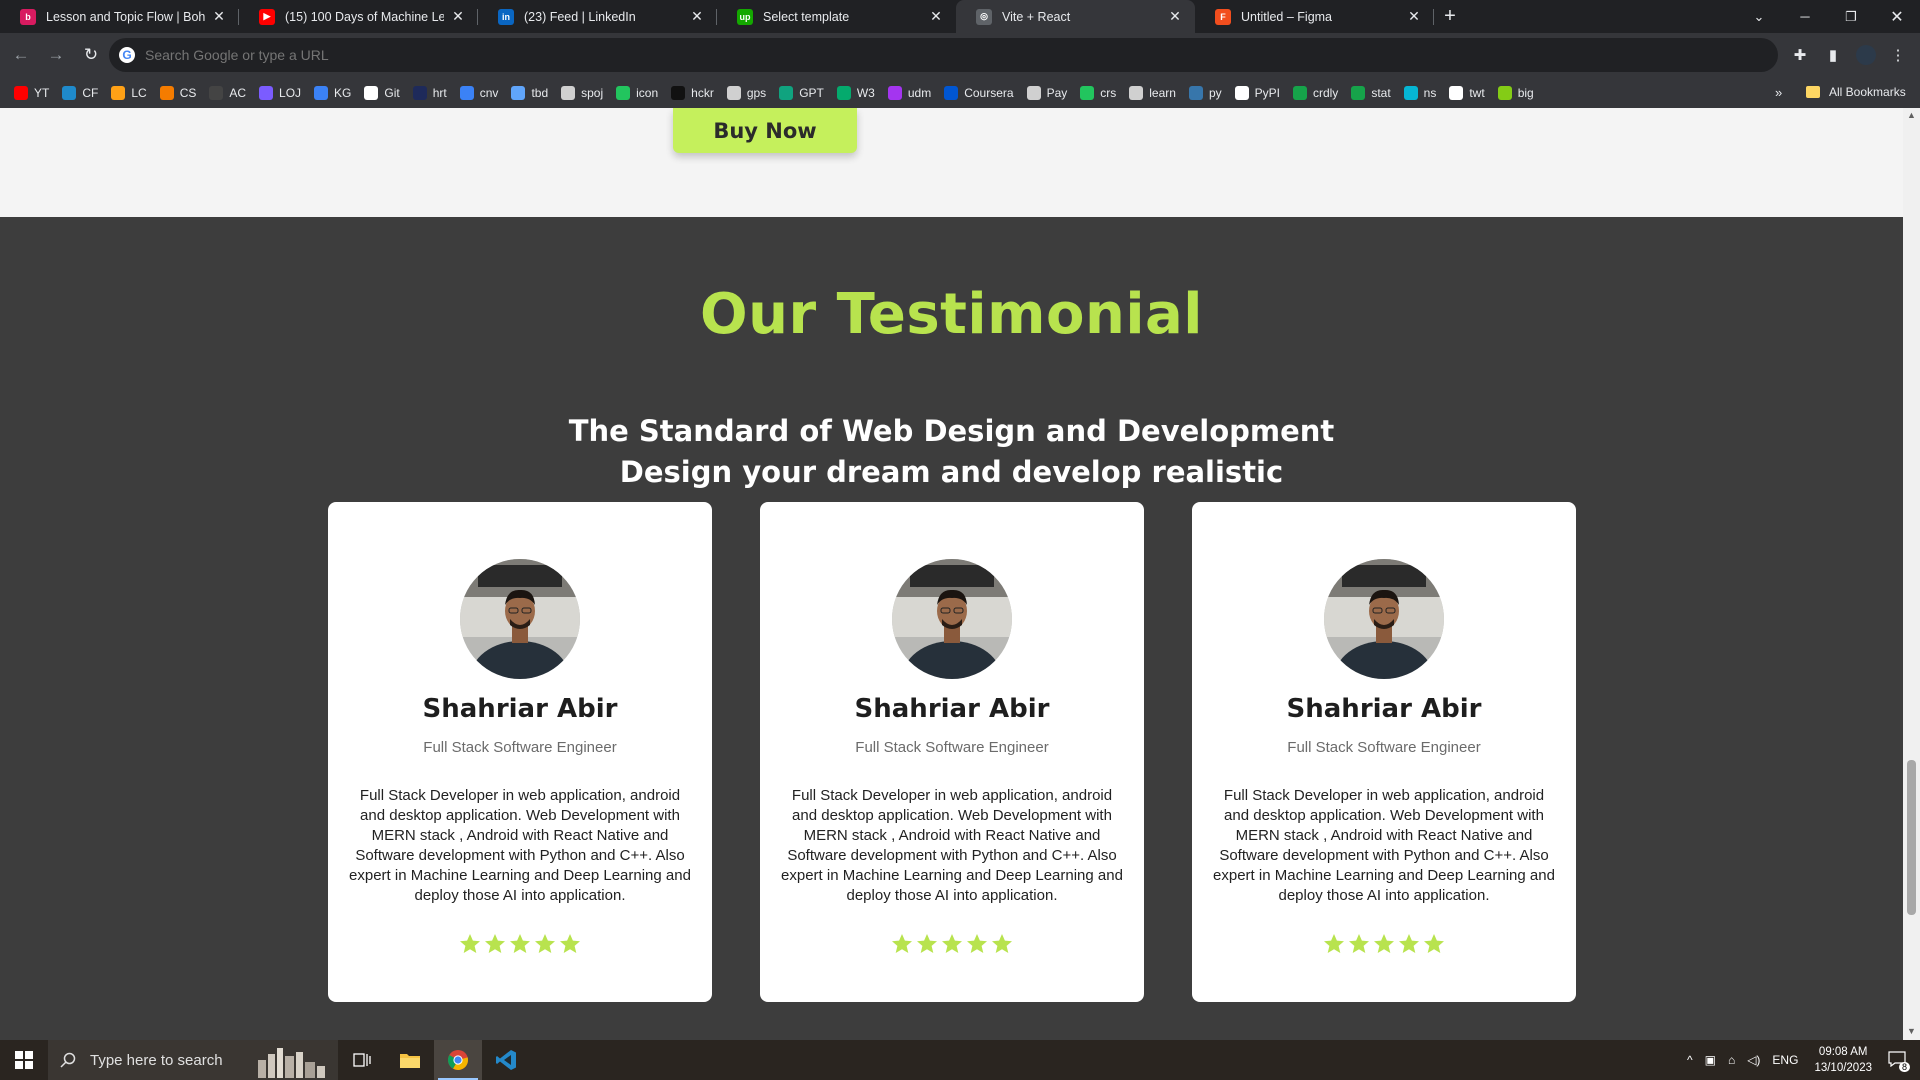  What do you see at coordinates (746, 92) in the screenshot?
I see `bookmark-item: gps` at bounding box center [746, 92].